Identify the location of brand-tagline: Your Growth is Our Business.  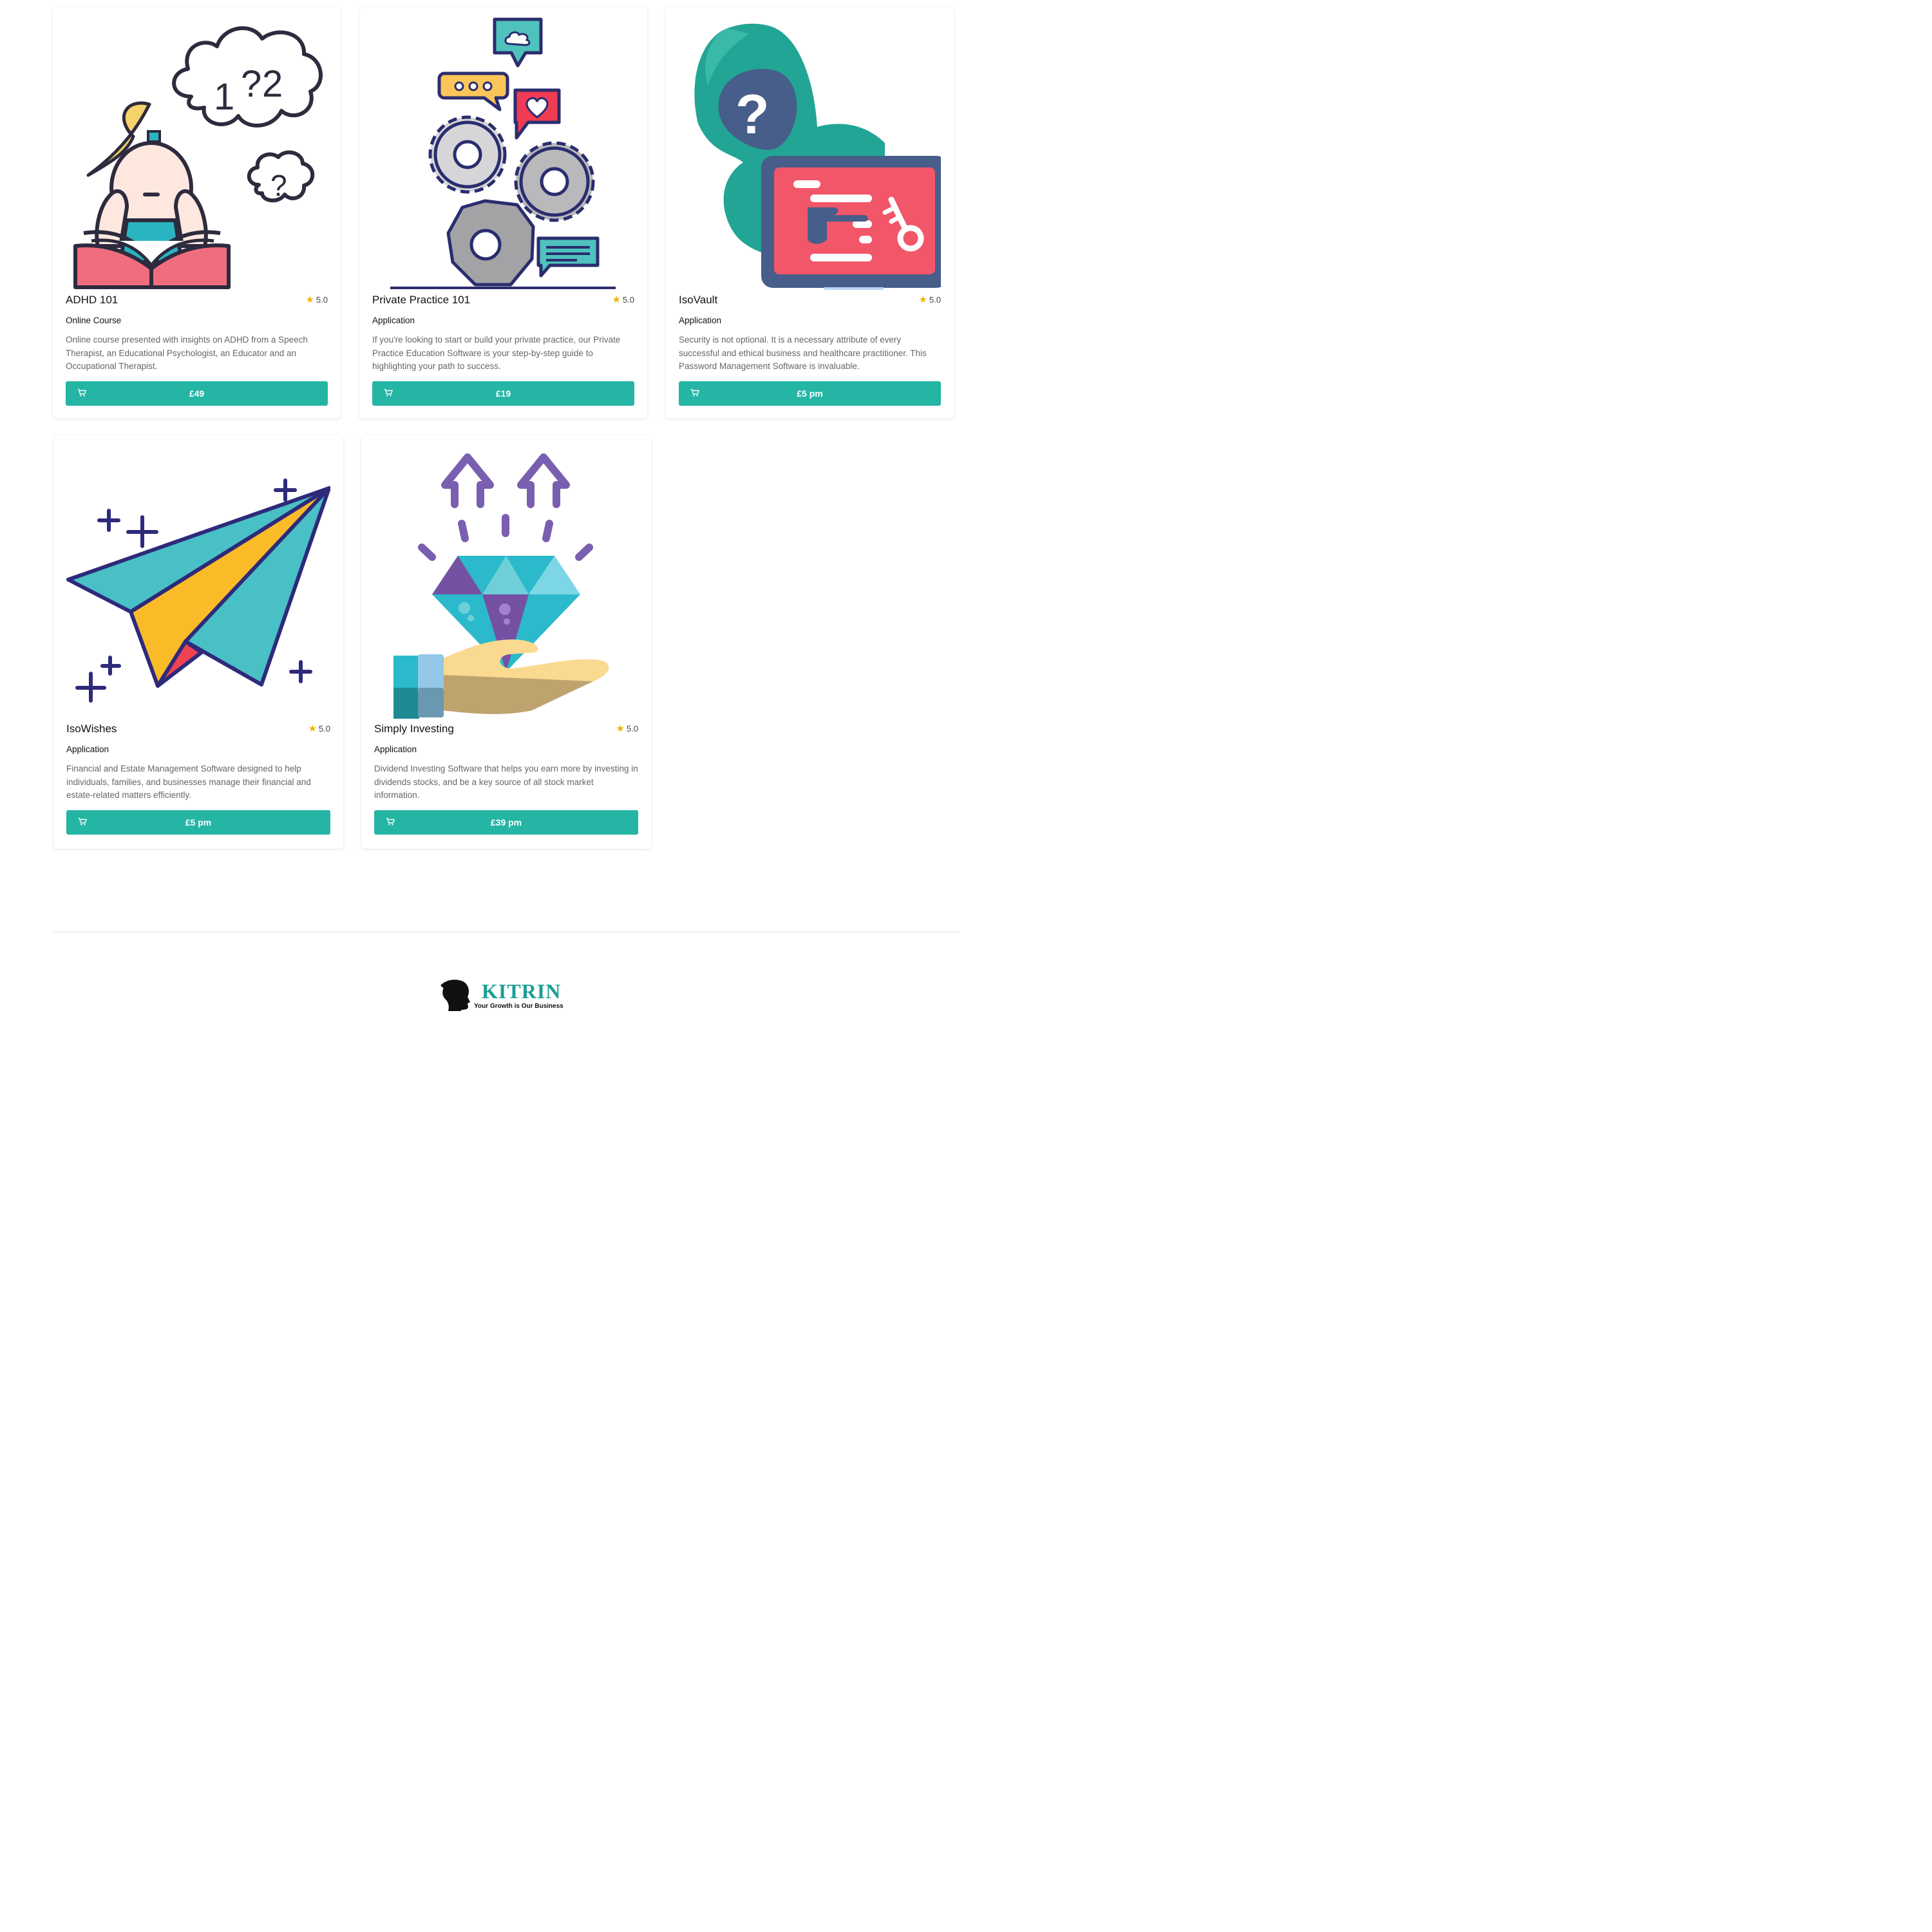
(519, 1007).